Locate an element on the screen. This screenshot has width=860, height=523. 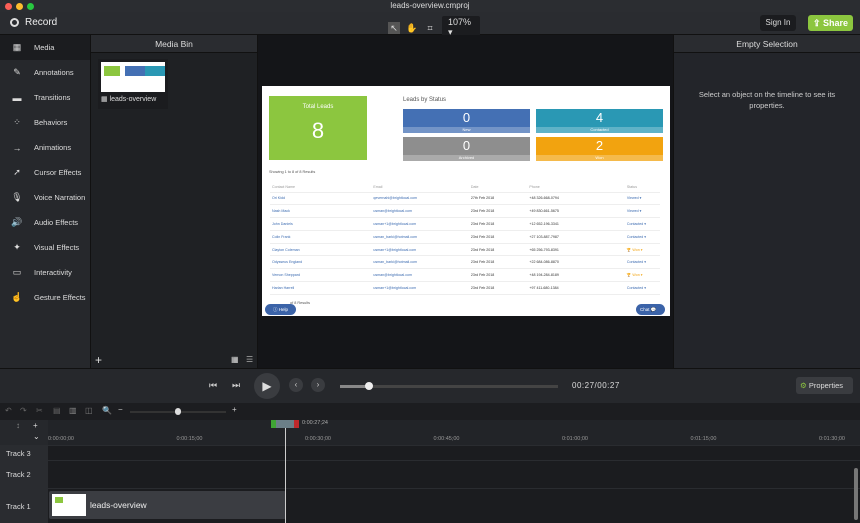
copy-icon: ▤ is located at coordinates (57, 410).